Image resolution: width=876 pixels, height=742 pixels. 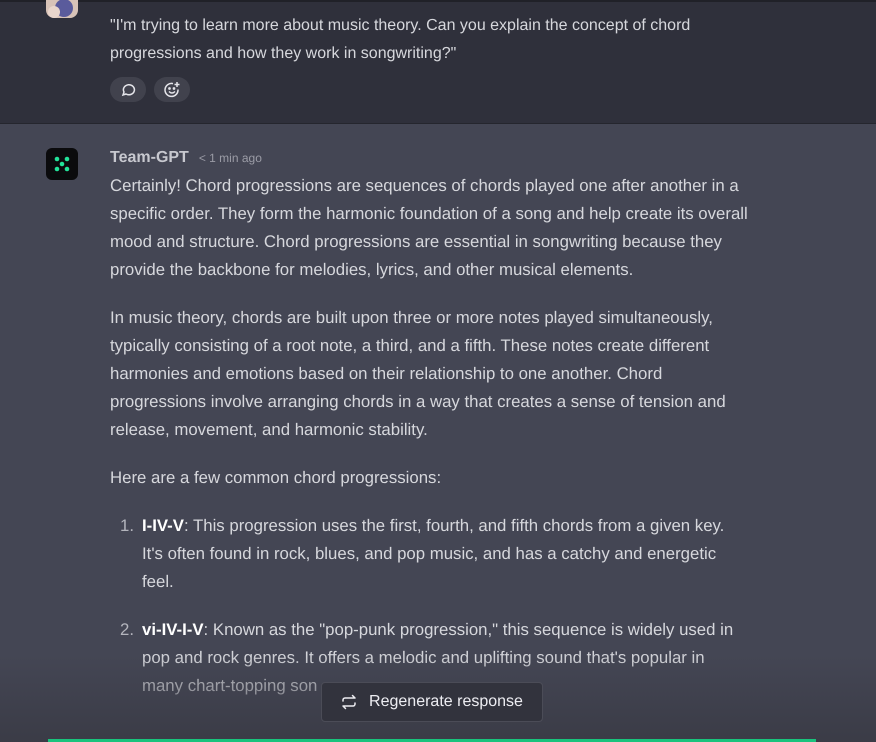 I want to click on add-emoji-icon, so click(x=172, y=89).